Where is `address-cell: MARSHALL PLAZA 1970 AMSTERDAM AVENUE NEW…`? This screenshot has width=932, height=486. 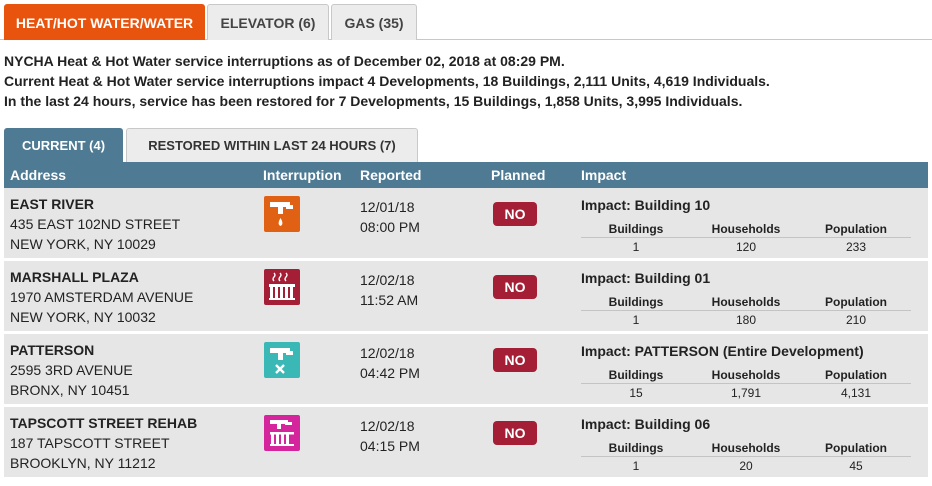
address-cell: MARSHALL PLAZA 1970 AMSTERDAM AVENUE NEW… is located at coordinates (101, 297).